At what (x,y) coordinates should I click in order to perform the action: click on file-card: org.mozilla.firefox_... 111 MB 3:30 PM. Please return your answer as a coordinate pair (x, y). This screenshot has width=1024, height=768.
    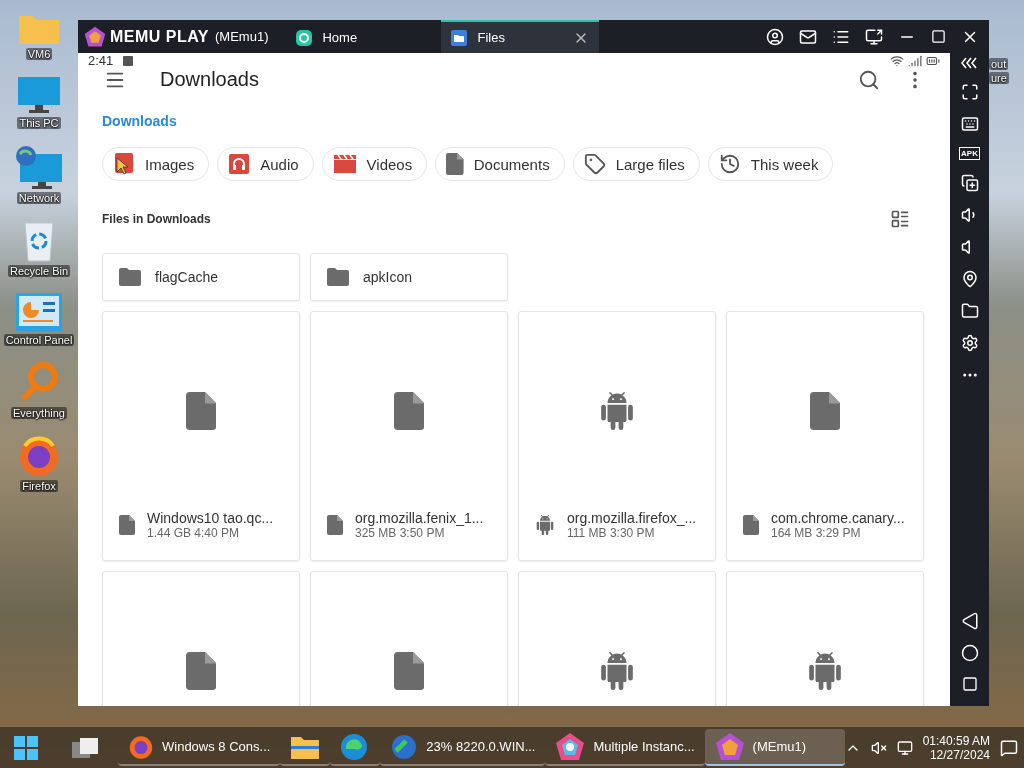
    Looking at the image, I should click on (617, 436).